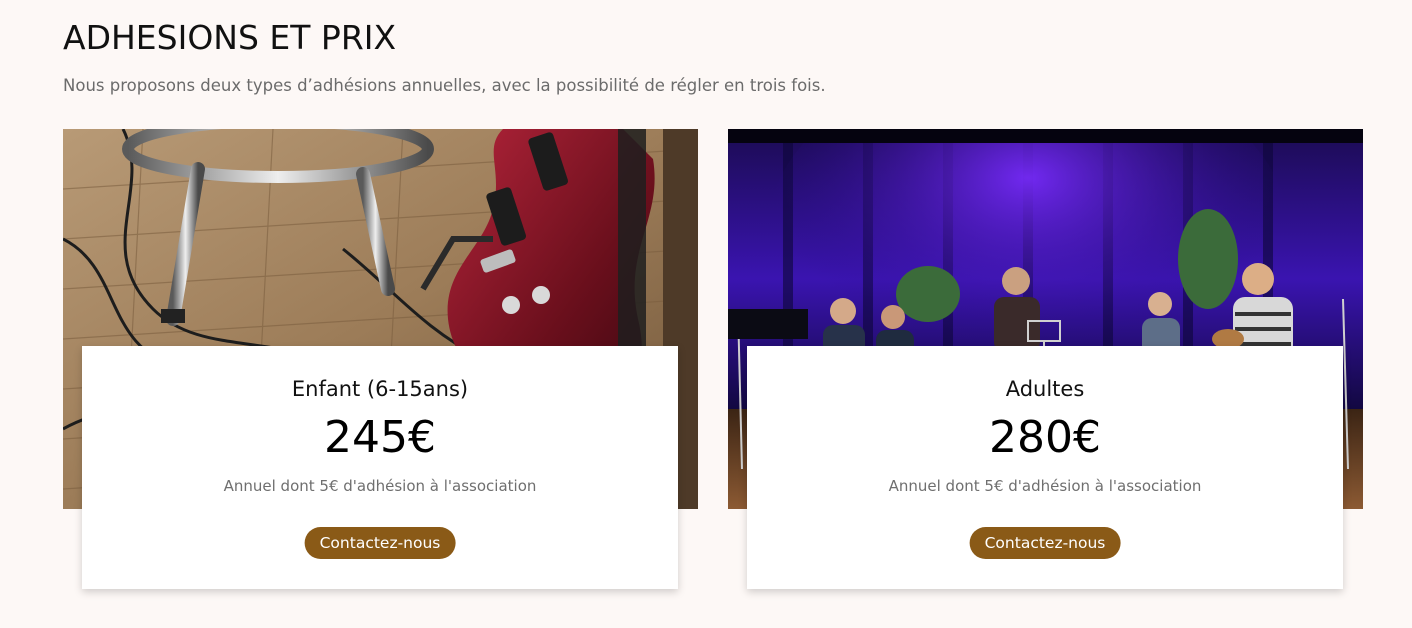  Describe the element at coordinates (380, 437) in the screenshot. I see `plan-price: 245€` at that location.